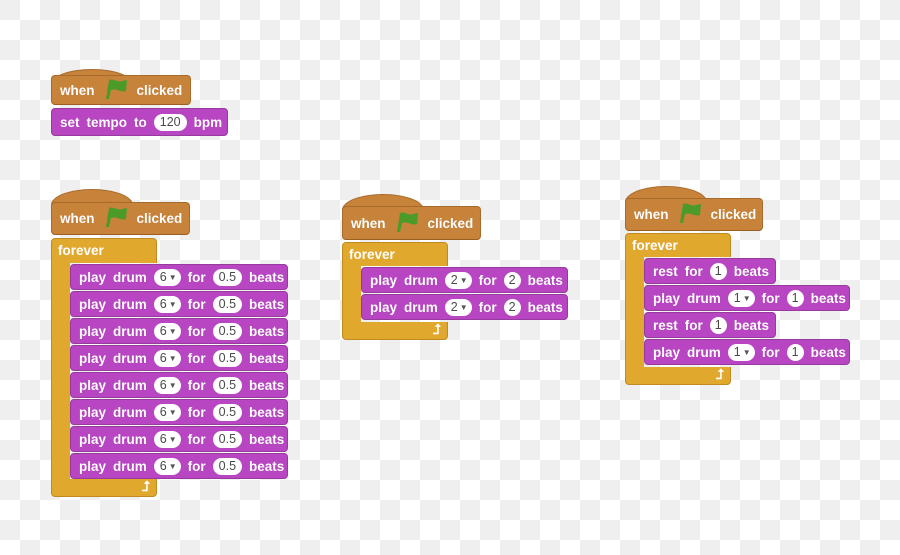  I want to click on tempo-input: 120, so click(170, 122).